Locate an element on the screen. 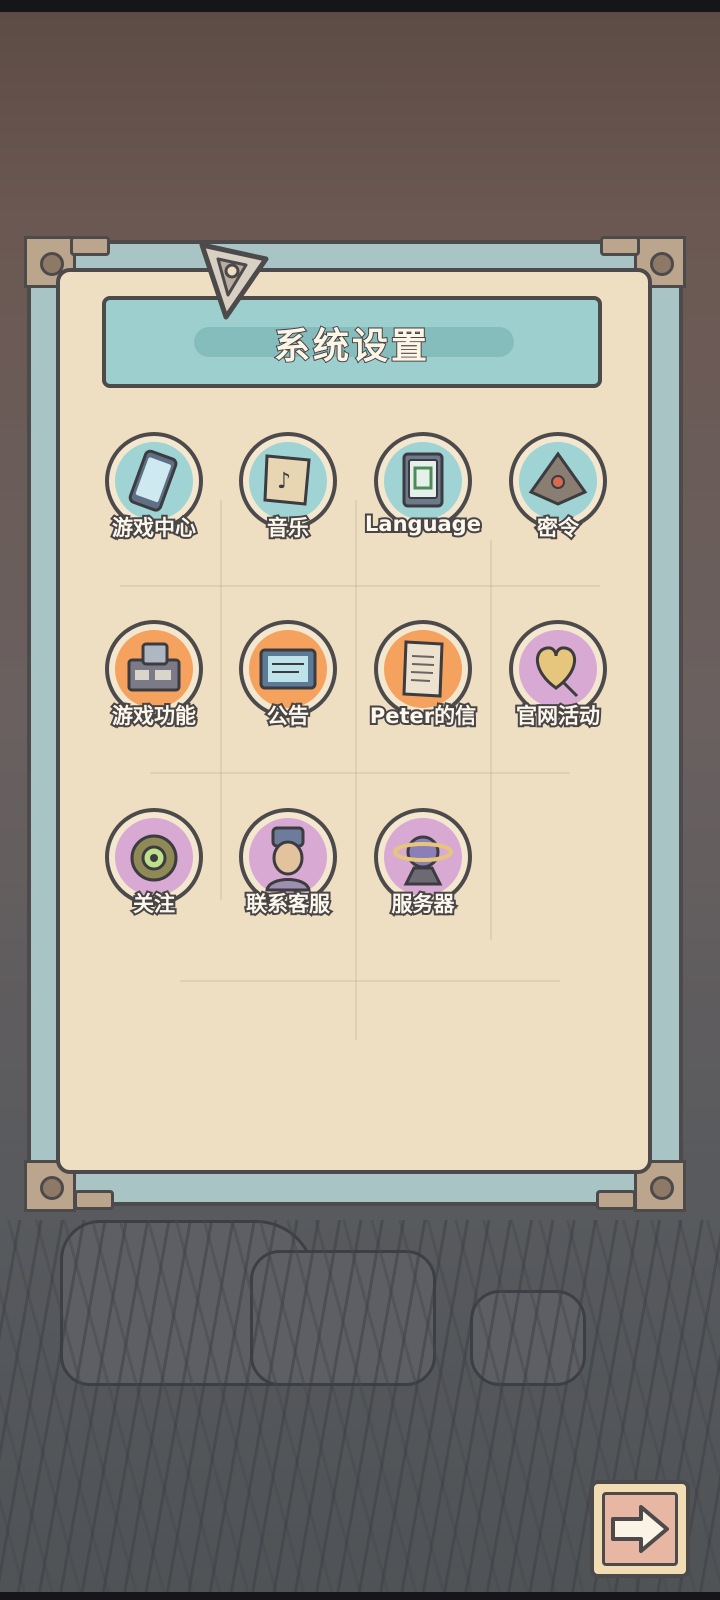 Image resolution: width=720 pixels, height=1600 pixels. menu-item-label: 联系客服 is located at coordinates (288, 904).